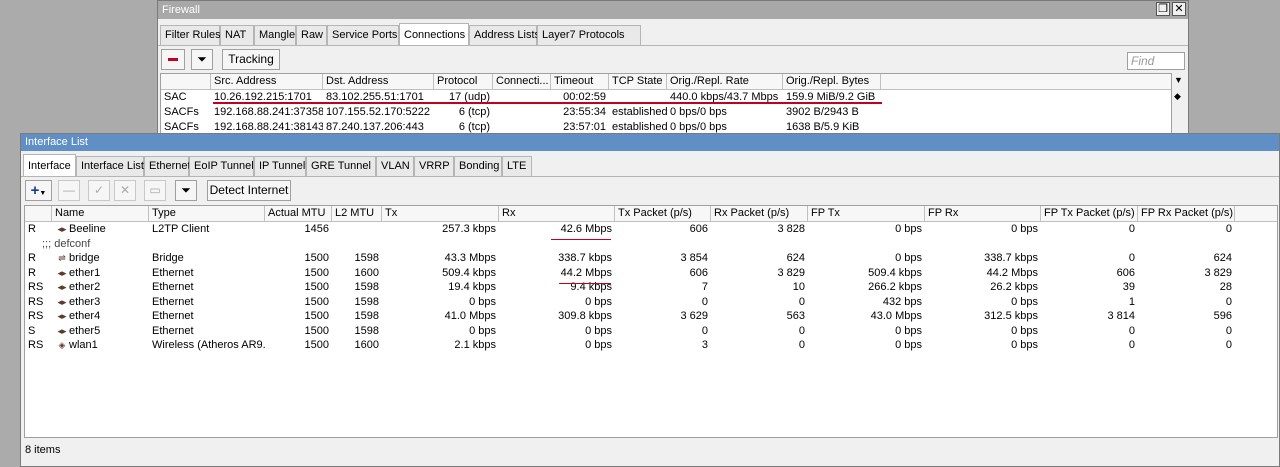 Image resolution: width=1280 pixels, height=467 pixels. I want to click on table-cell-tx: 19.4 kbps, so click(472, 287).